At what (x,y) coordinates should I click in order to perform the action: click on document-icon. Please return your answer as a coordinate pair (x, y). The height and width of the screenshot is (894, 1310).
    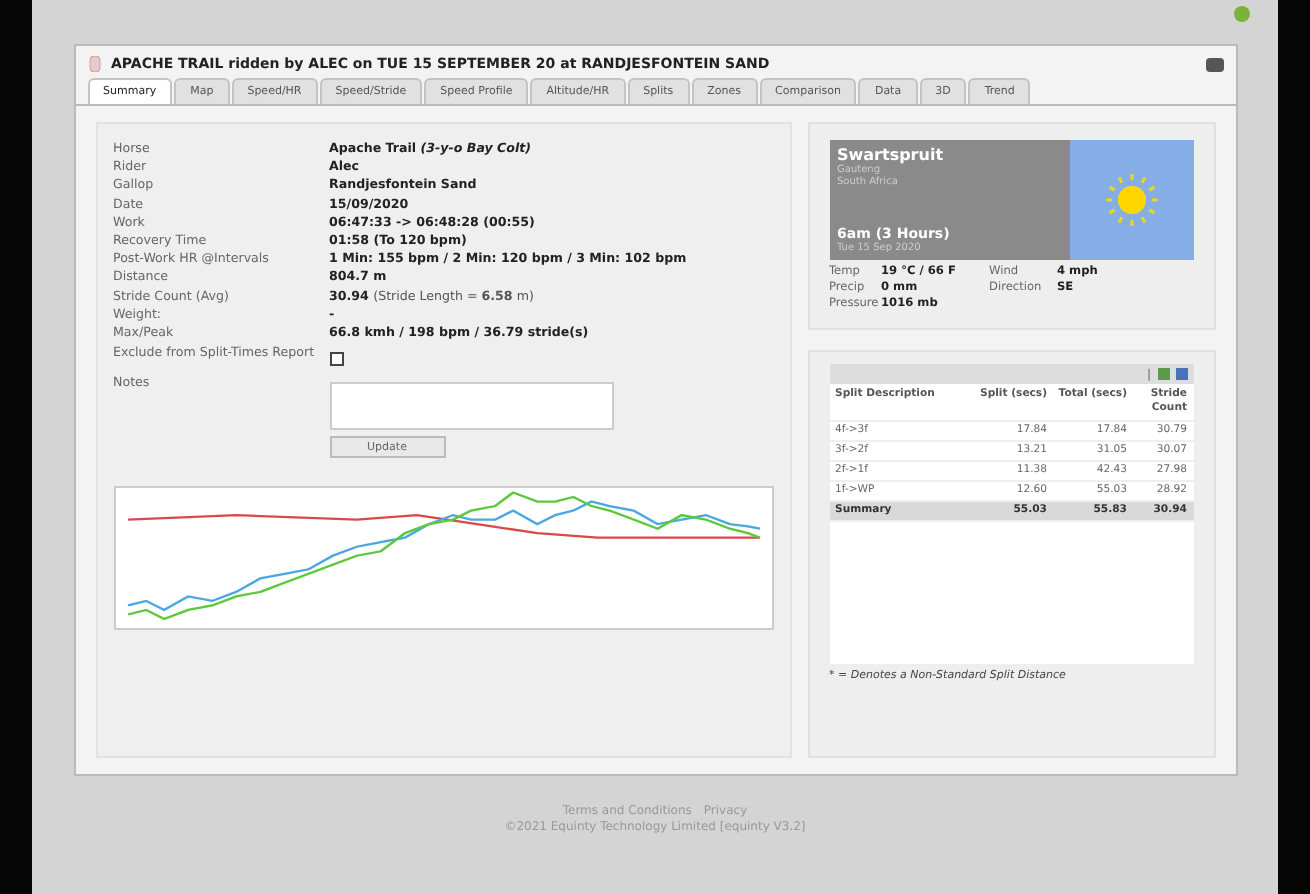
    Looking at the image, I should click on (1181, 374).